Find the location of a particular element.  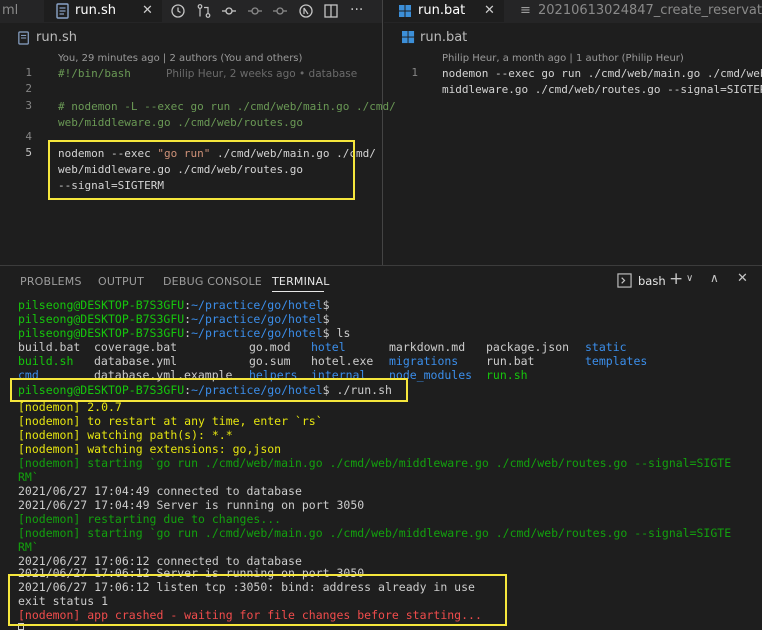

ls-entry: build.bat is located at coordinates (49, 347).